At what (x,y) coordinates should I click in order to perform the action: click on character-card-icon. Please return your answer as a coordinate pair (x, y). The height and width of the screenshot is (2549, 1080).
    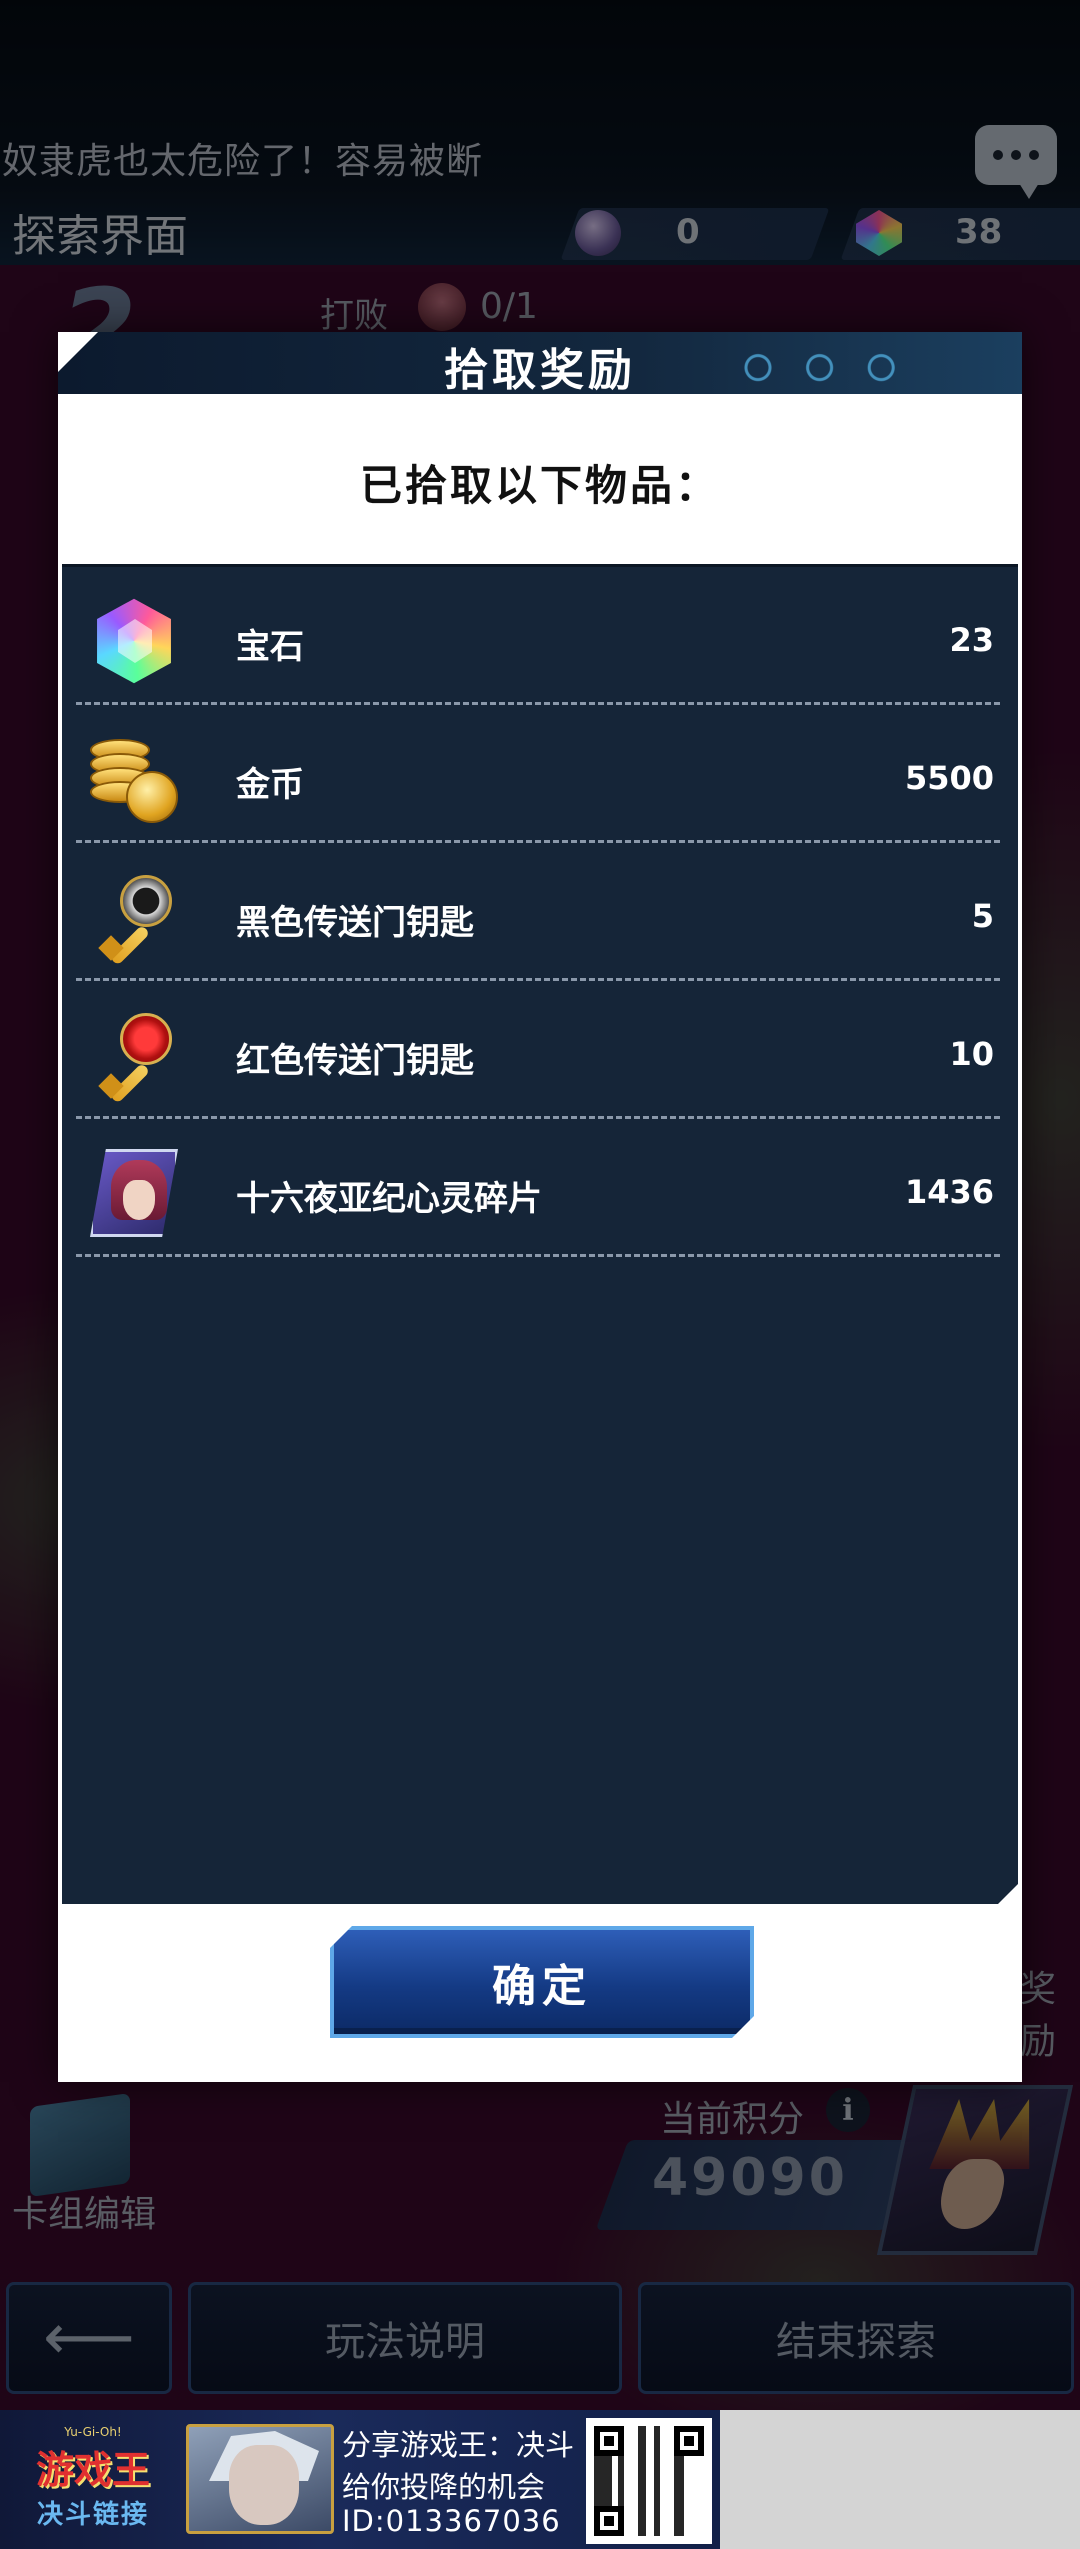
    Looking at the image, I should click on (134, 1193).